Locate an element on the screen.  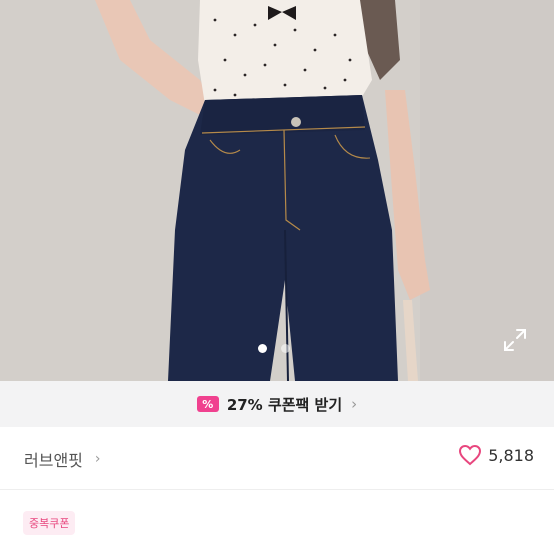
carousel-indicator is located at coordinates (274, 348).